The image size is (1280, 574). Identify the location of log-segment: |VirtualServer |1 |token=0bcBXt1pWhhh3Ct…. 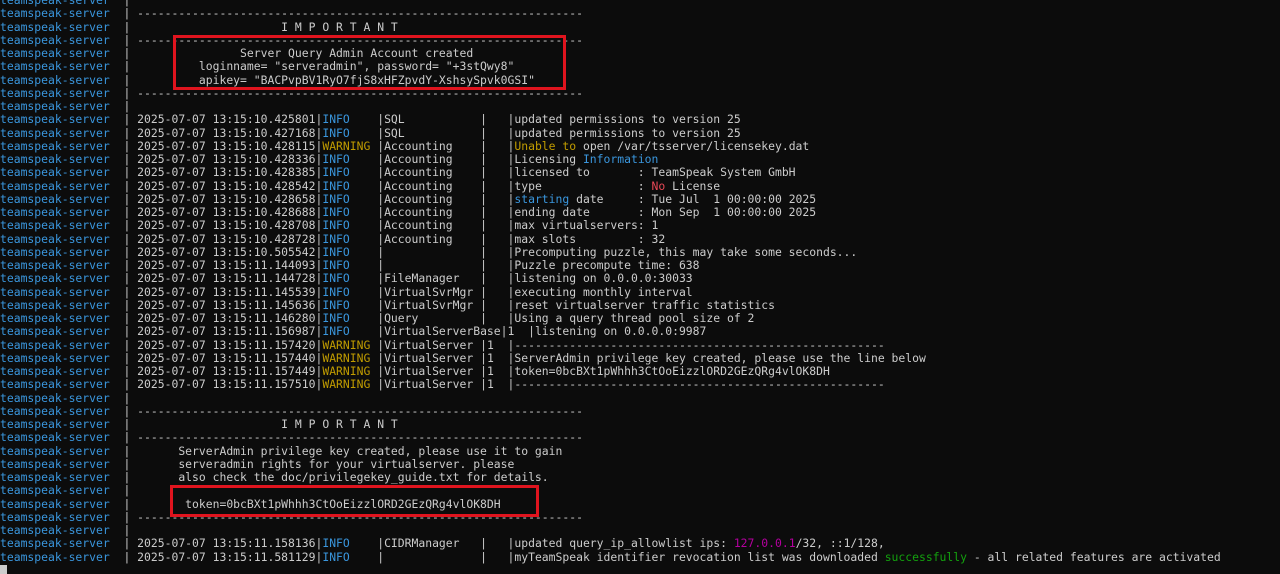
(600, 371).